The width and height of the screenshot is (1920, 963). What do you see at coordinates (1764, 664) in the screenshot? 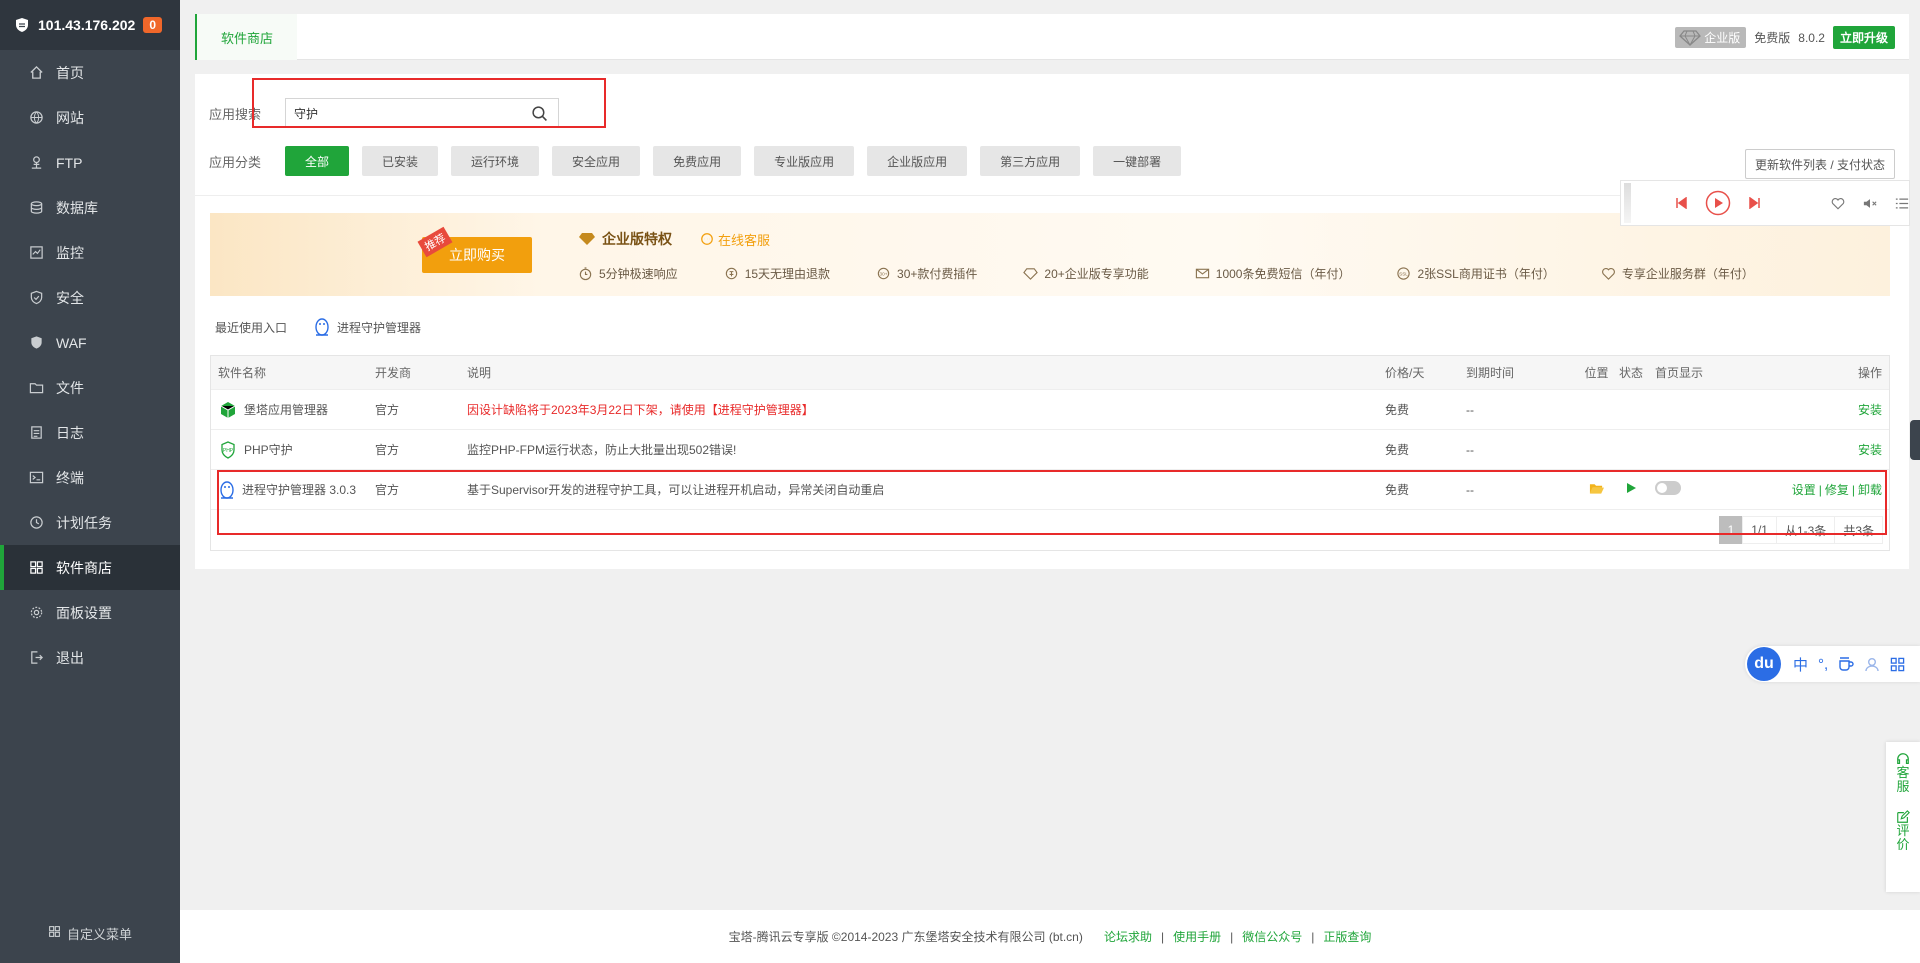
I see `baidu-ime-logo: du` at bounding box center [1764, 664].